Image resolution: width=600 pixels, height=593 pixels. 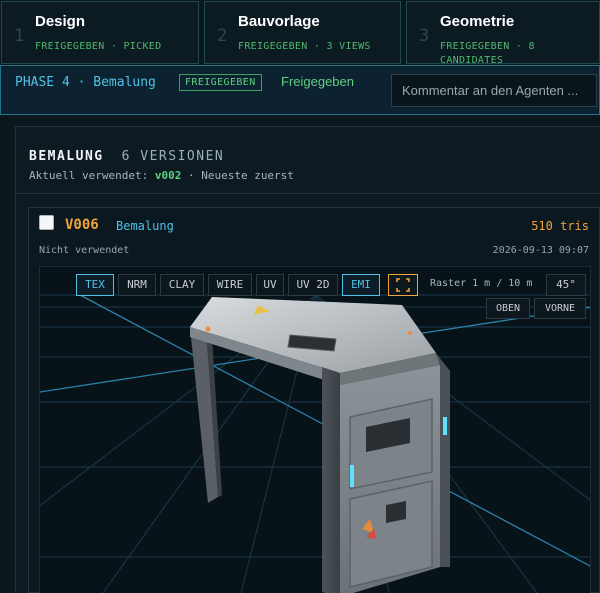 I want to click on phase-title: Bauvorlage, so click(x=279, y=21).